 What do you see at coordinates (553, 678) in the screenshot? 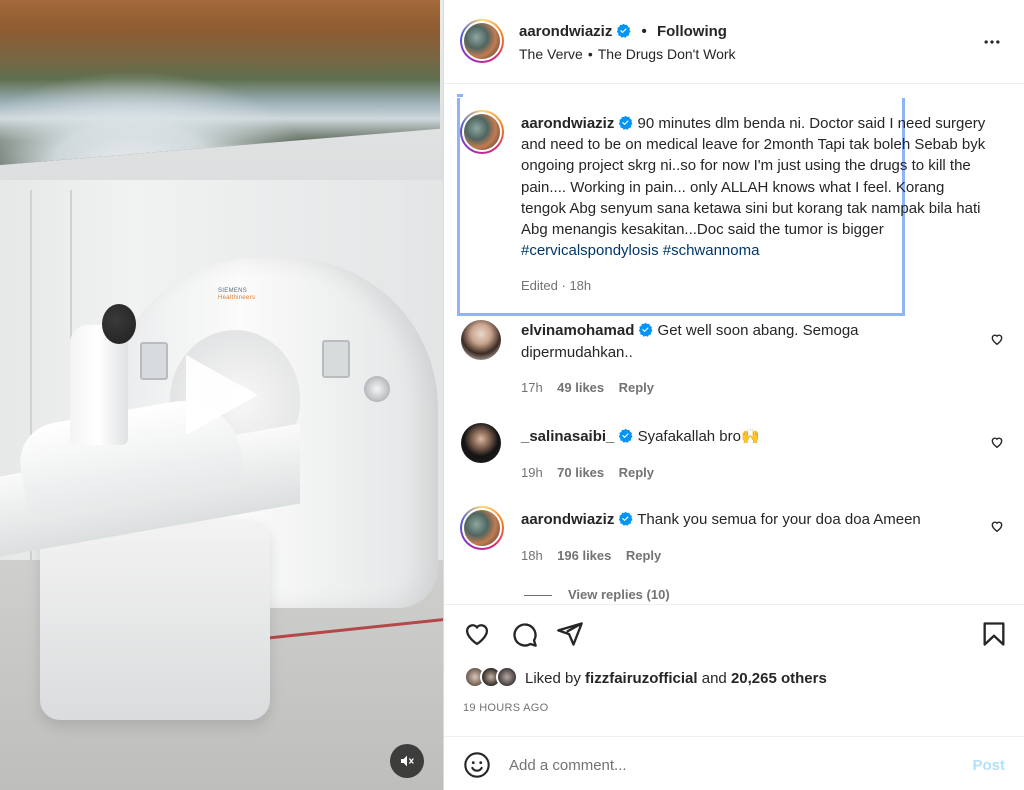
I see `liked-by-prefix: Liked by` at bounding box center [553, 678].